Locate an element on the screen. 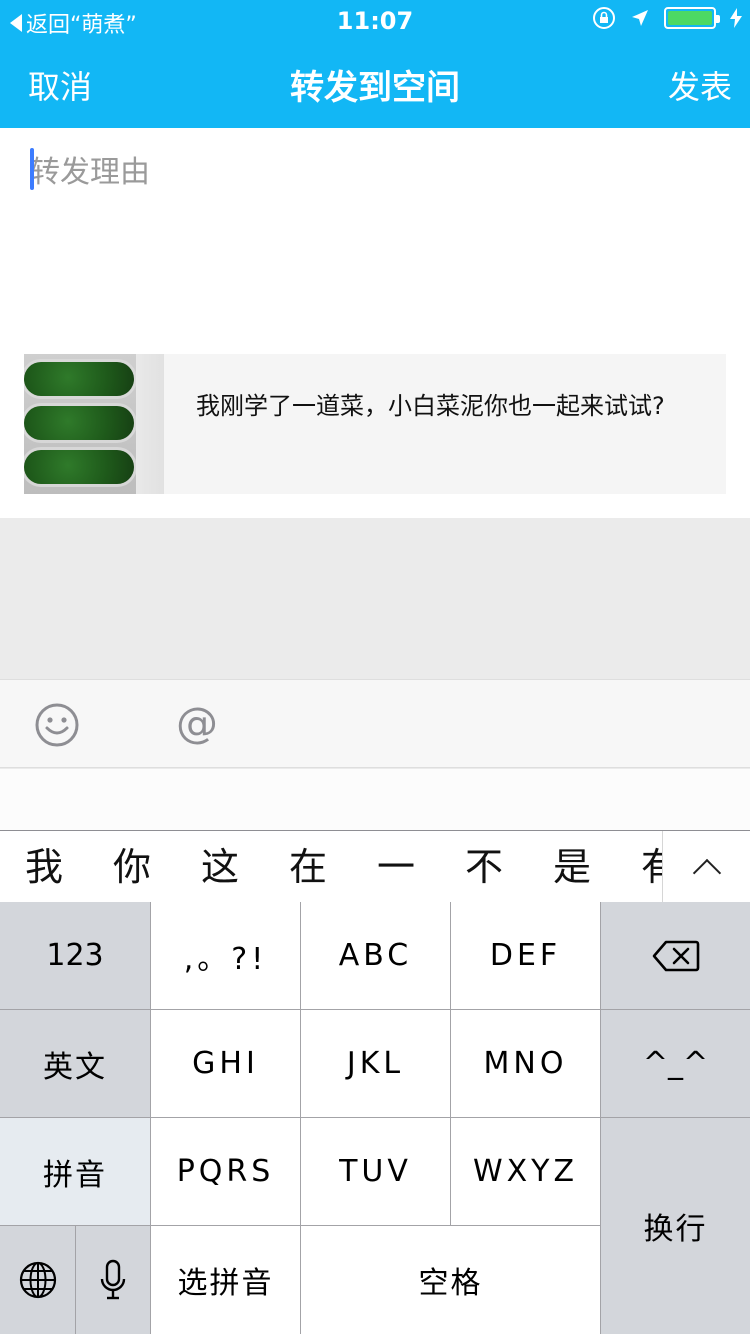 This screenshot has width=750, height=1334. smiley-icon is located at coordinates (57, 725).